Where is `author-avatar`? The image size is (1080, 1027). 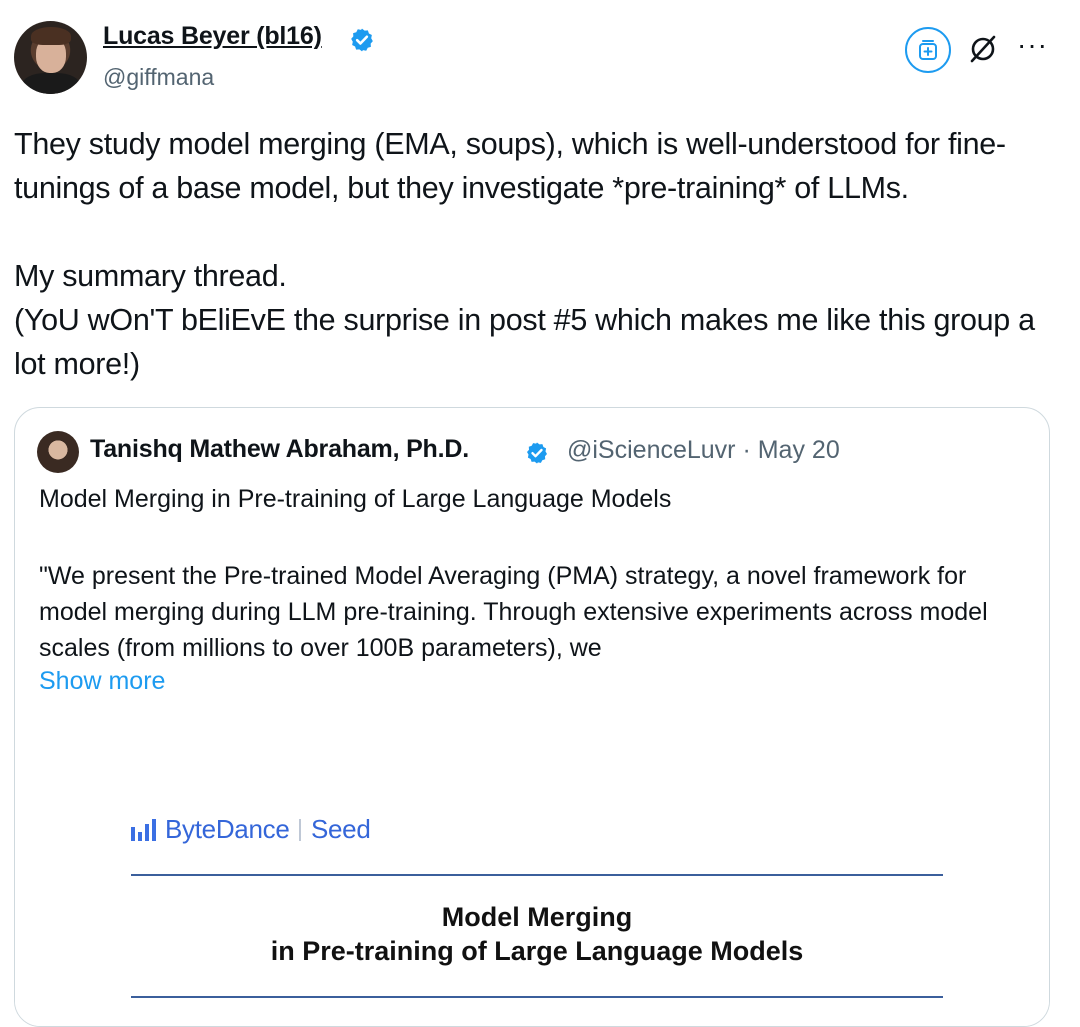
author-avatar is located at coordinates (50, 57).